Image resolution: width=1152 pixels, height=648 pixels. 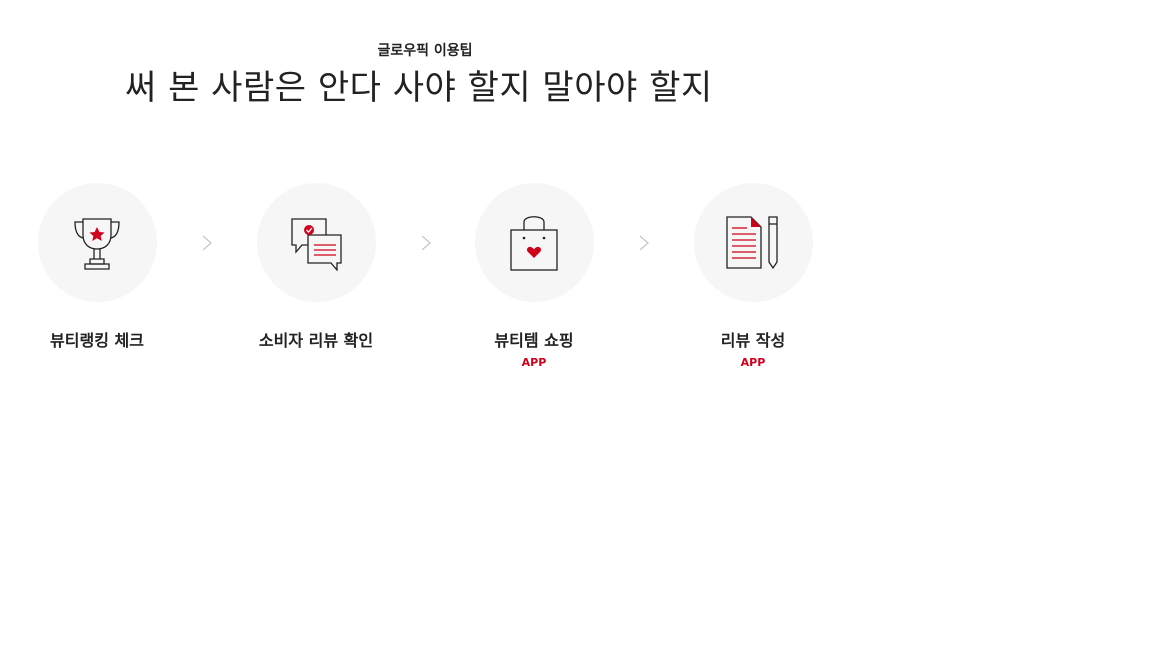 I want to click on step-label: 뷰티템 쇼핑, so click(x=534, y=340).